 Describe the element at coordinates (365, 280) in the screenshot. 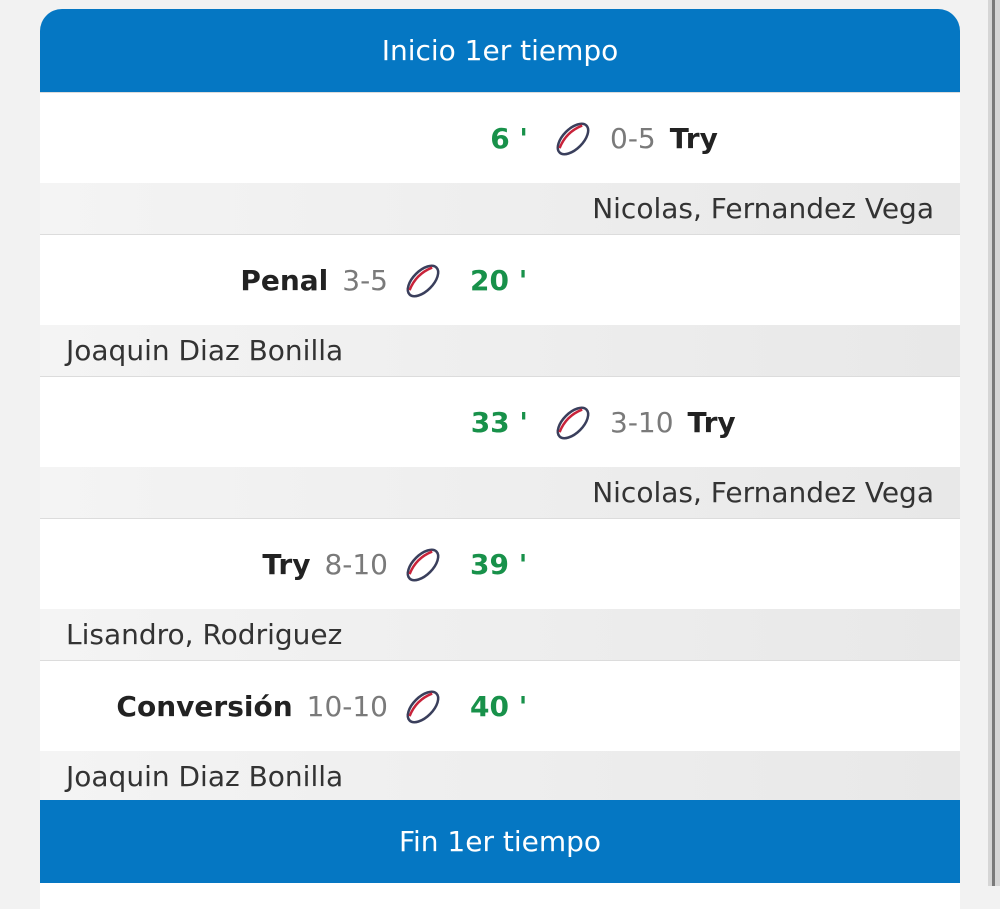

I see `event-score: 3-5` at that location.